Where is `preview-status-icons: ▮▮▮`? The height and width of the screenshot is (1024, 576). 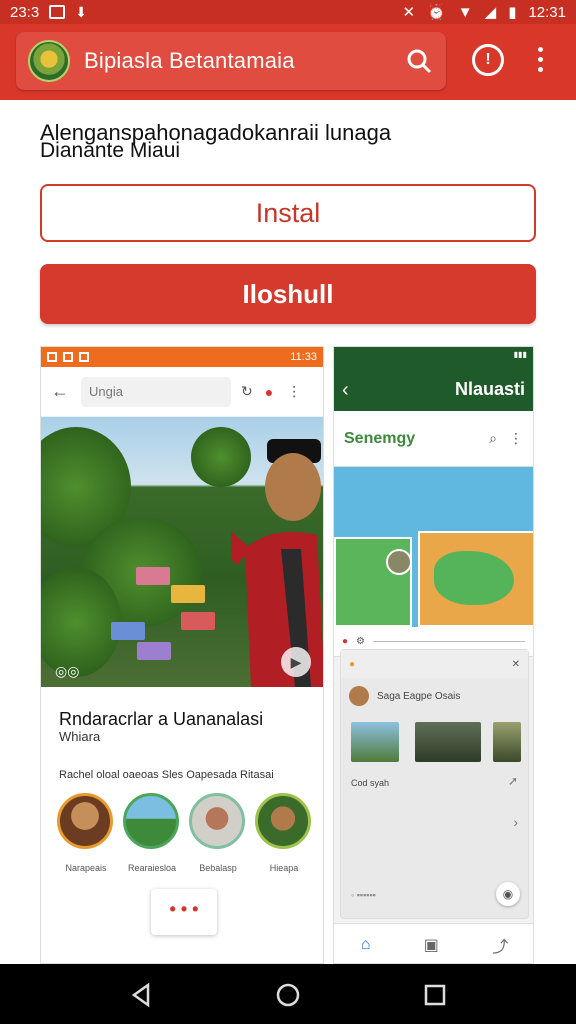
preview-status-icons: ▮▮▮ is located at coordinates (520, 354).